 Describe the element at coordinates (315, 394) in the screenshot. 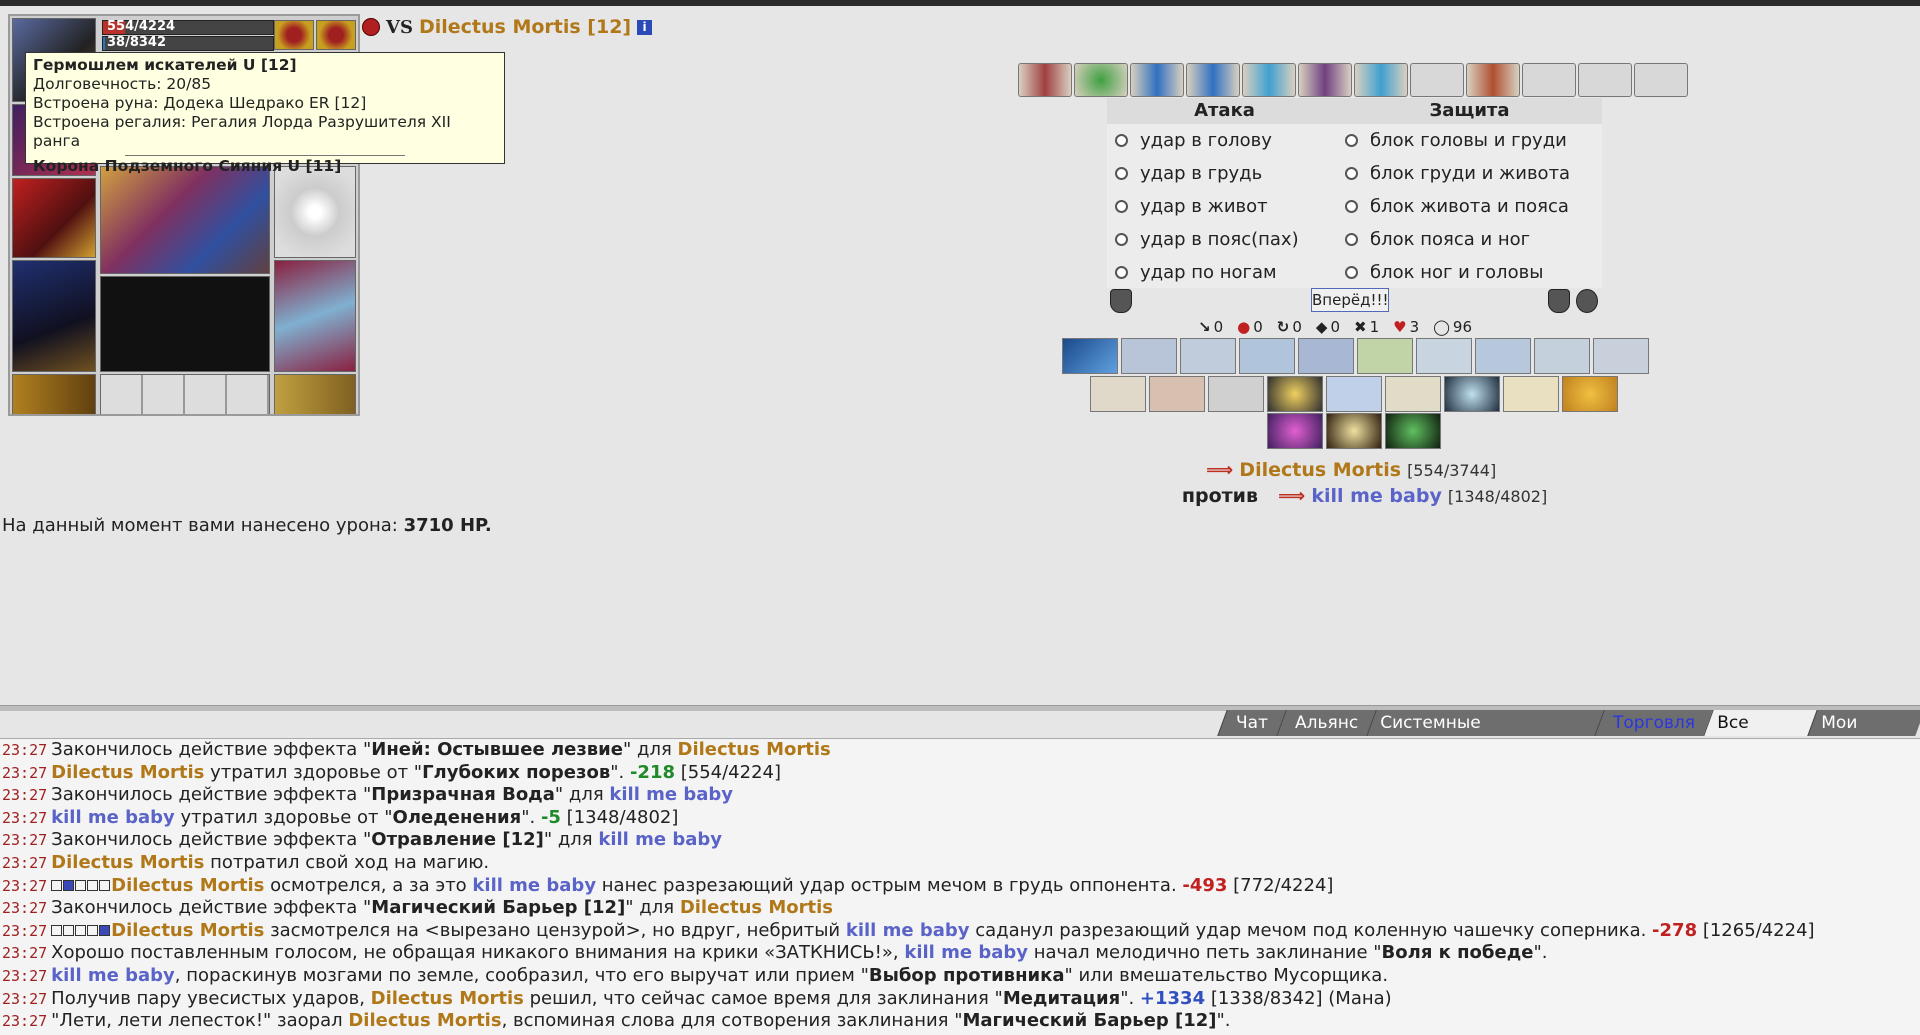

I see `boots-slot` at that location.